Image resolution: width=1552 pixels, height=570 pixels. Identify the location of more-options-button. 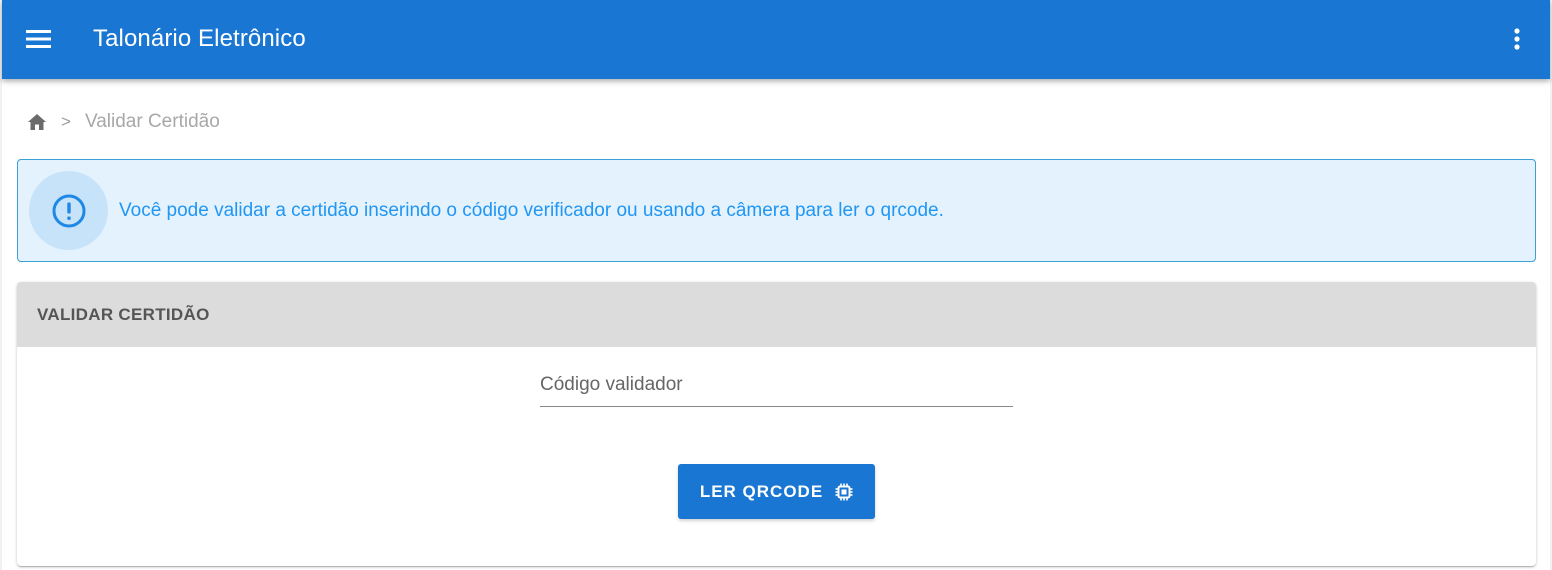
(1517, 39).